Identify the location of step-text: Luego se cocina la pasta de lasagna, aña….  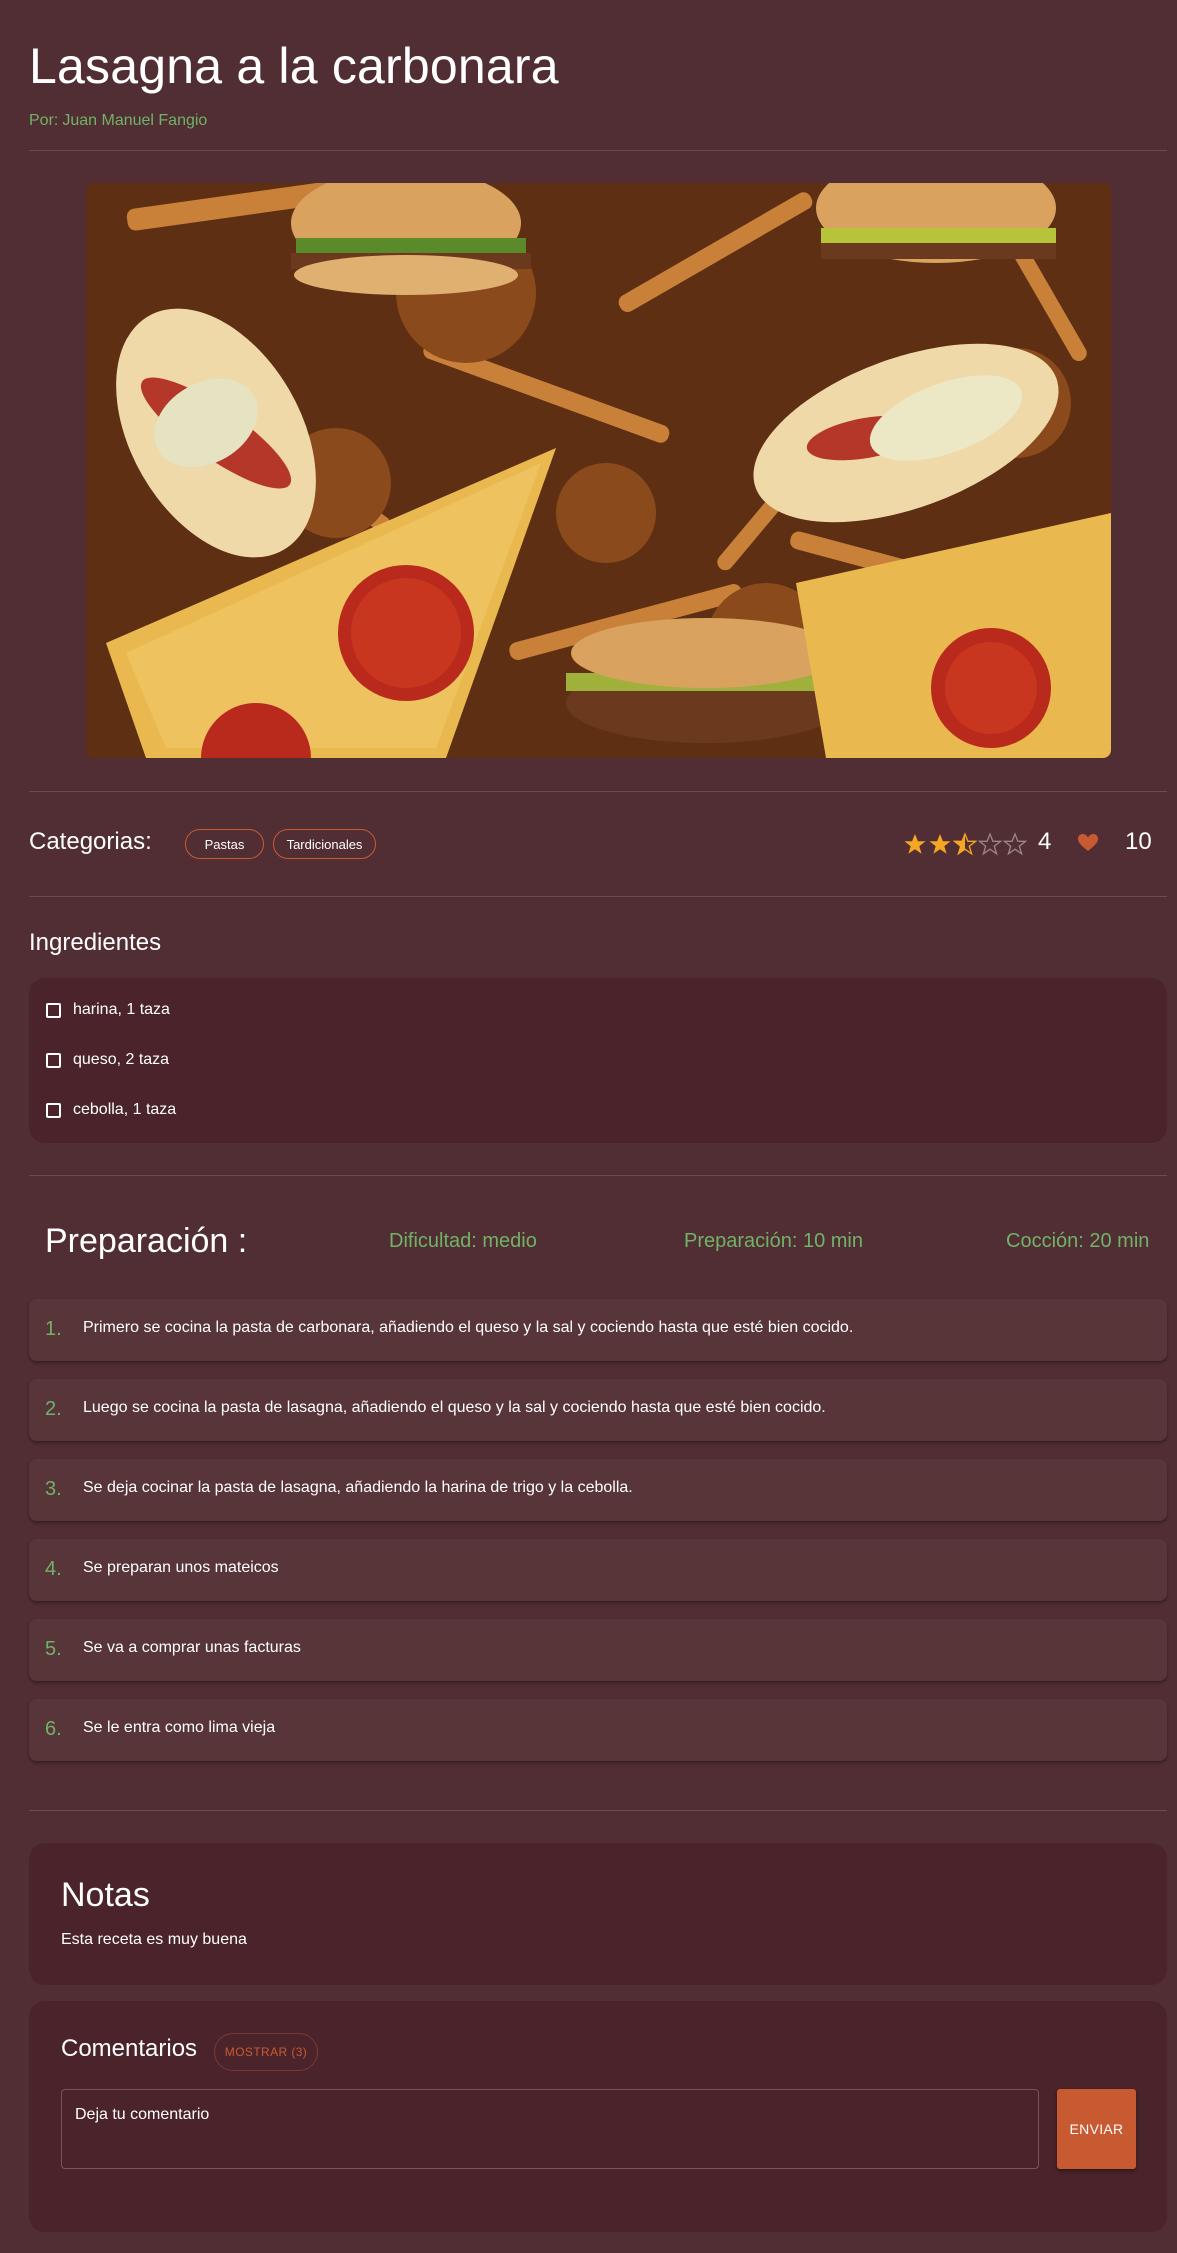
(454, 1407).